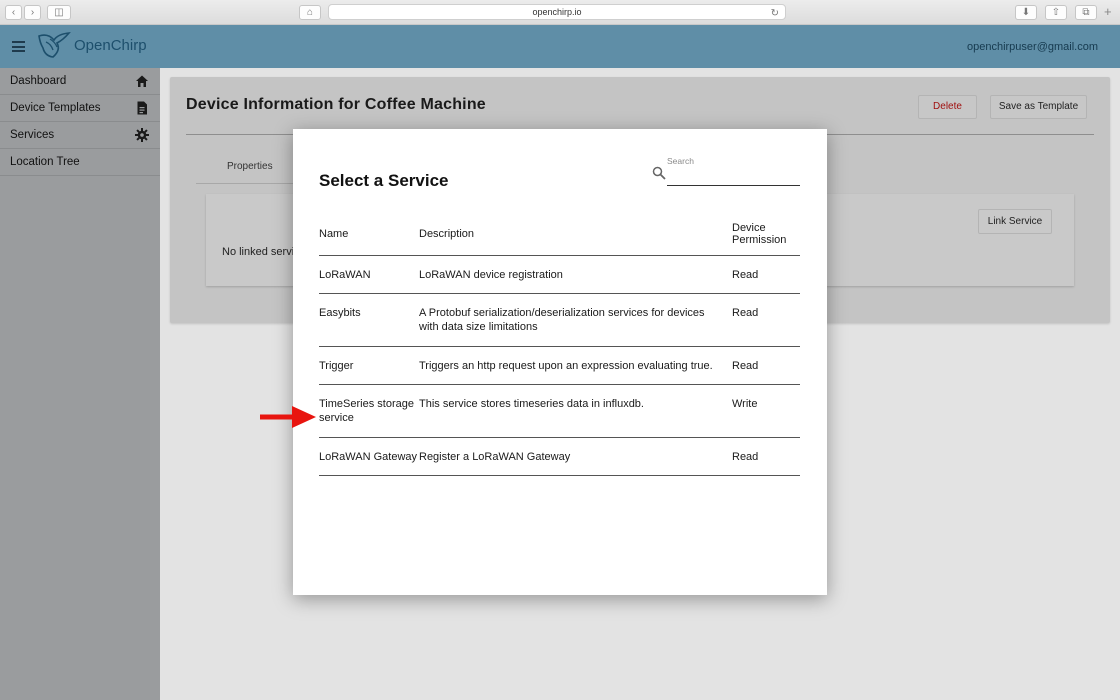  I want to click on browser-toolbar: ‹ › ◫ ⌂ openchirp.io ↻ ⬇ ⇧ ⧉ +, so click(560, 12).